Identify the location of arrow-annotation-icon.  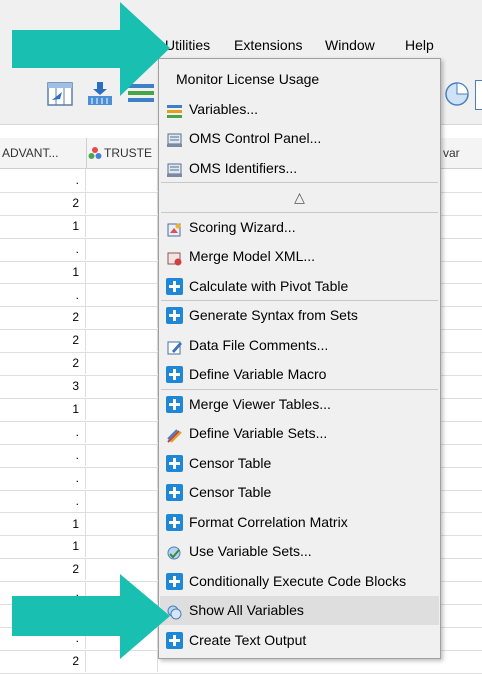
(91, 49).